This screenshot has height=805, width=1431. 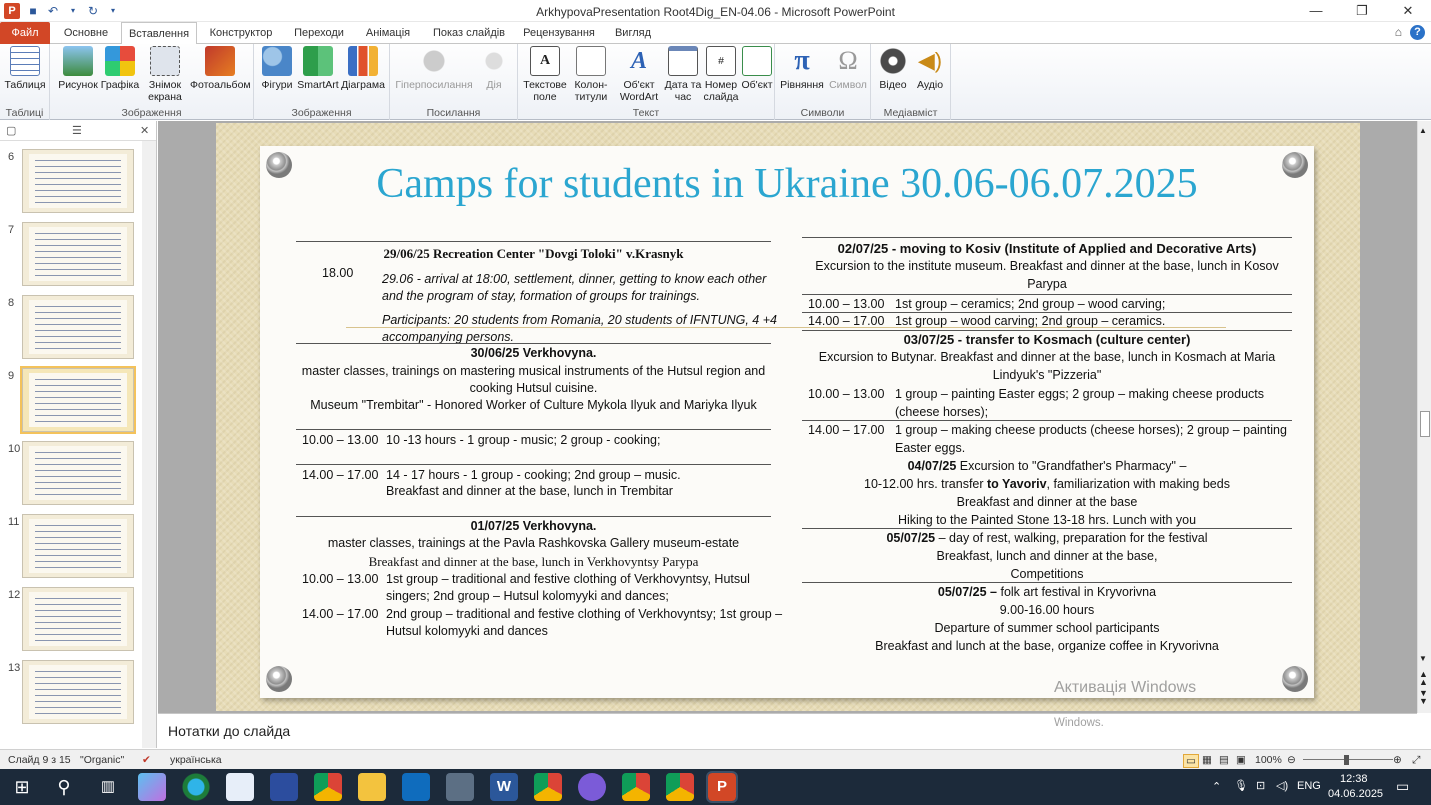 What do you see at coordinates (1191, 761) in the screenshot?
I see `normal-view-icon: ▭` at bounding box center [1191, 761].